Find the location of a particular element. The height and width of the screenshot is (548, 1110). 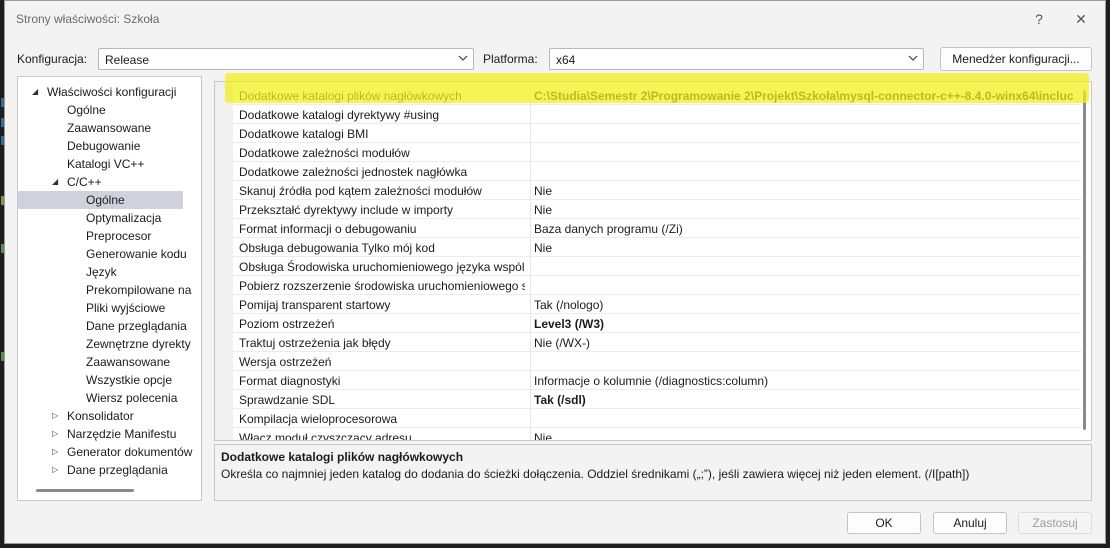

tree-item: ▷ Narzędzie Manifestu is located at coordinates (100, 434).